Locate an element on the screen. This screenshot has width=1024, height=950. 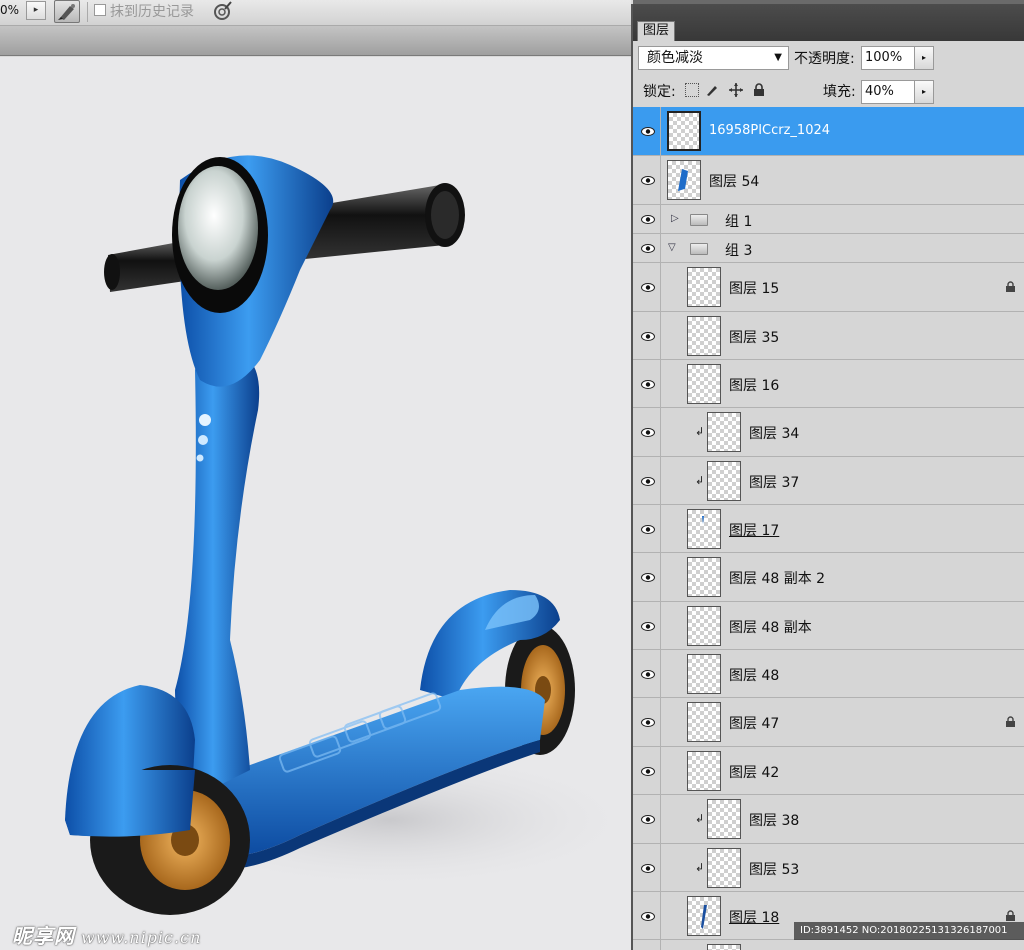
layer-row: 图层 54 is located at coordinates (828, 180).